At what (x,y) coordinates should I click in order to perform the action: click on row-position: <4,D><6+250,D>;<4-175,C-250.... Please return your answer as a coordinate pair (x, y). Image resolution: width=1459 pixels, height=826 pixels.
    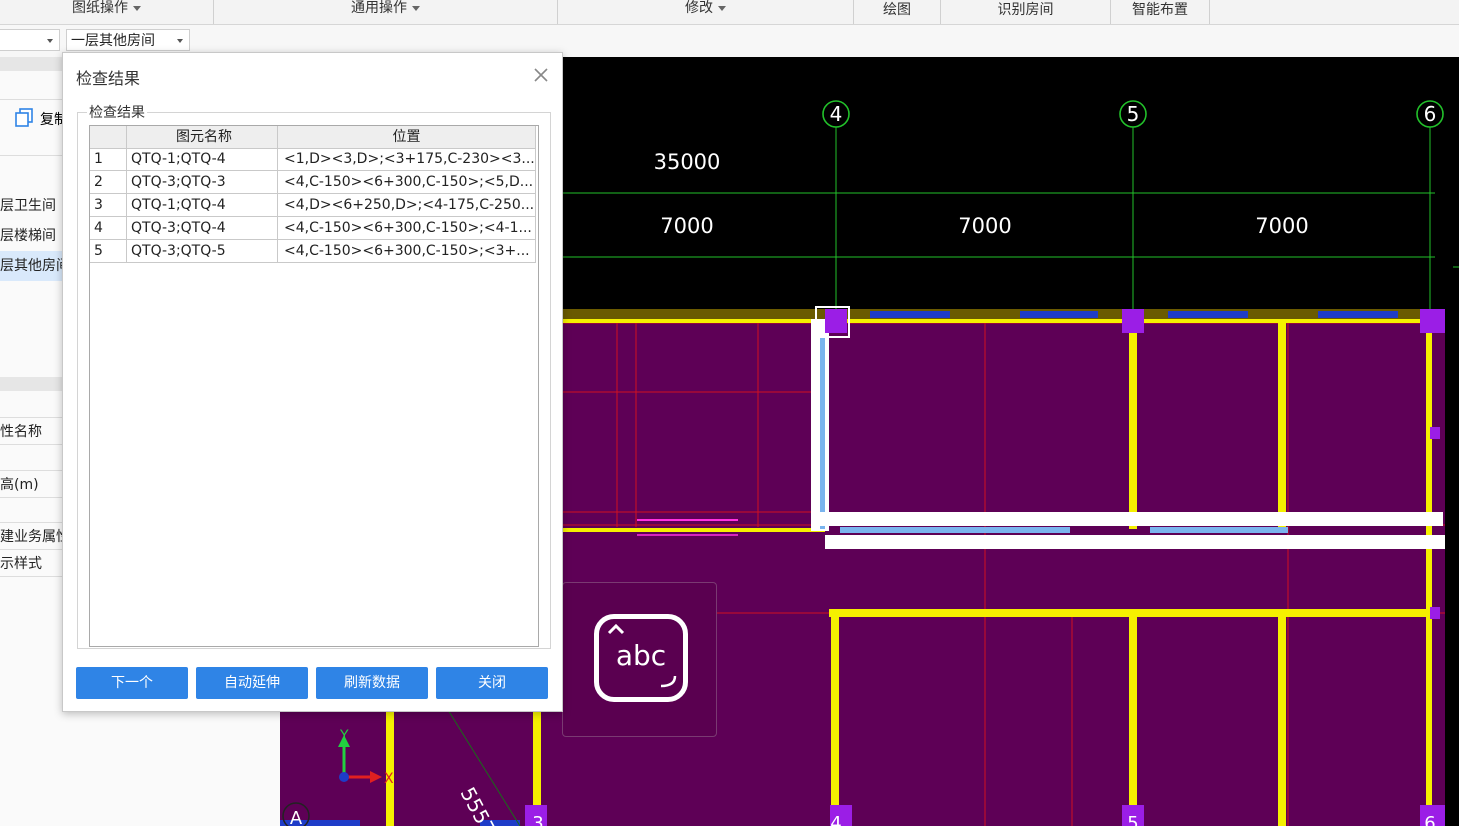
    Looking at the image, I should click on (407, 205).